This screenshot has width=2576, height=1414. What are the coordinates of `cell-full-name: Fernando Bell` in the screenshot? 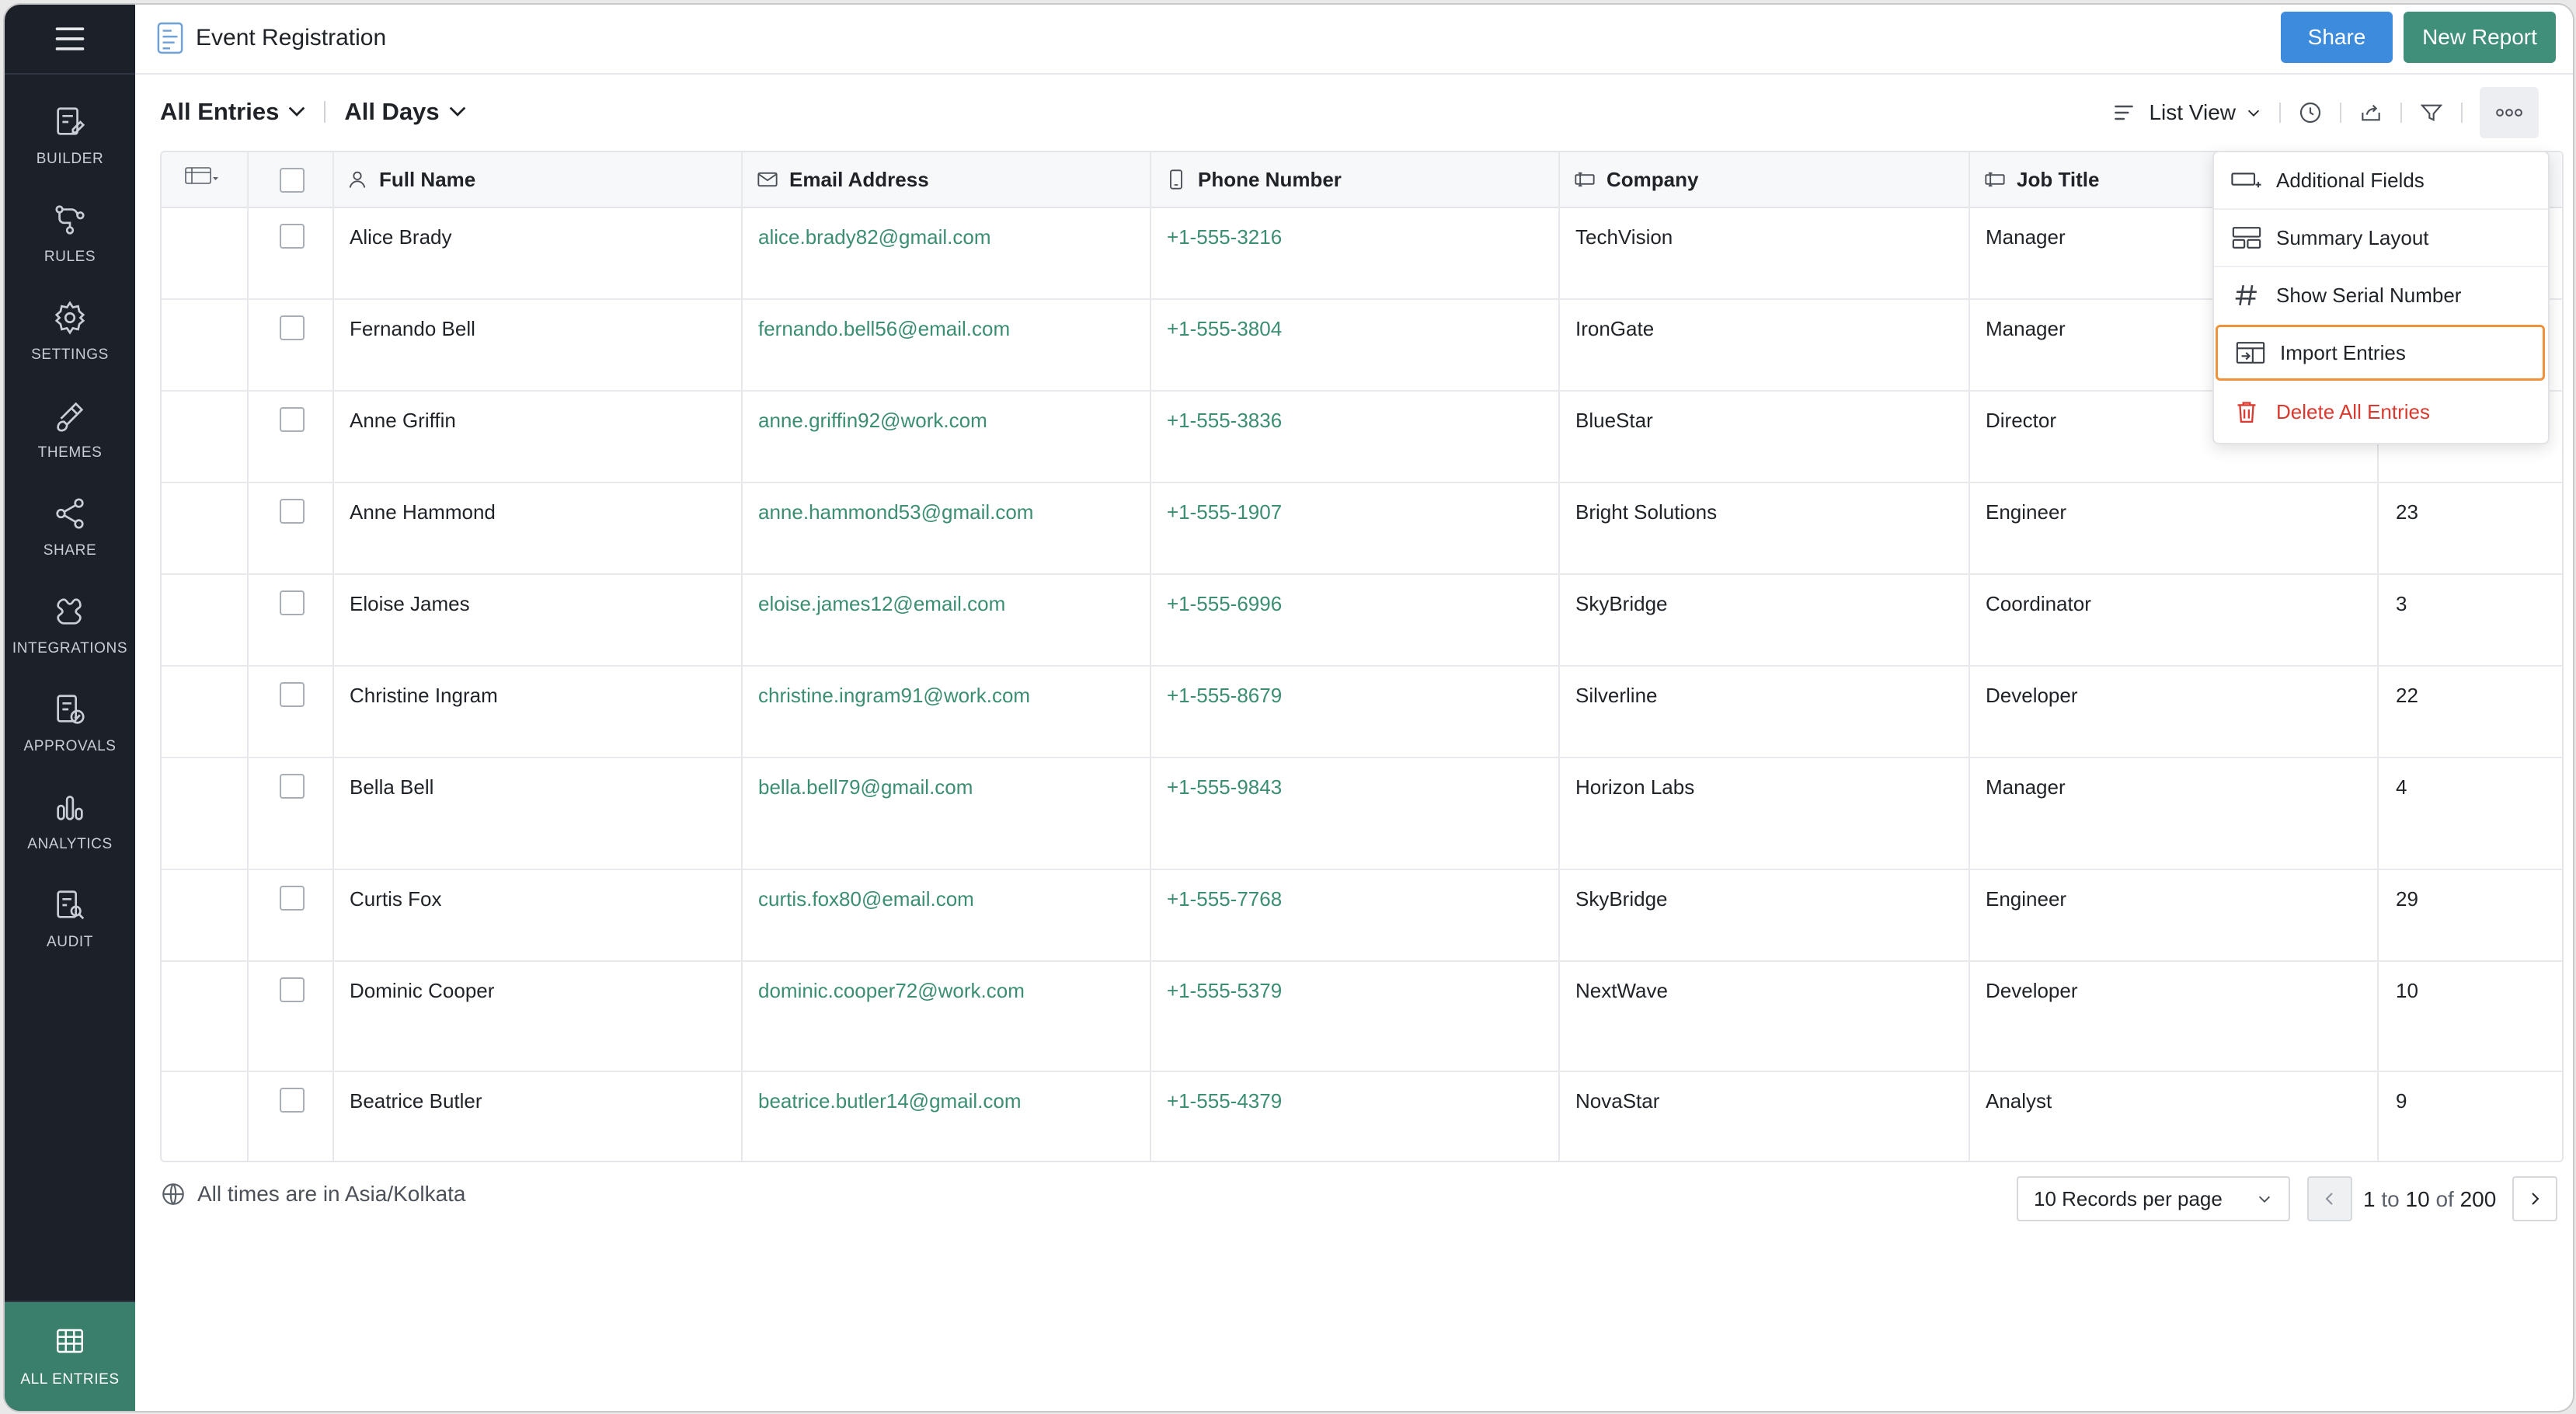 It's located at (412, 329).